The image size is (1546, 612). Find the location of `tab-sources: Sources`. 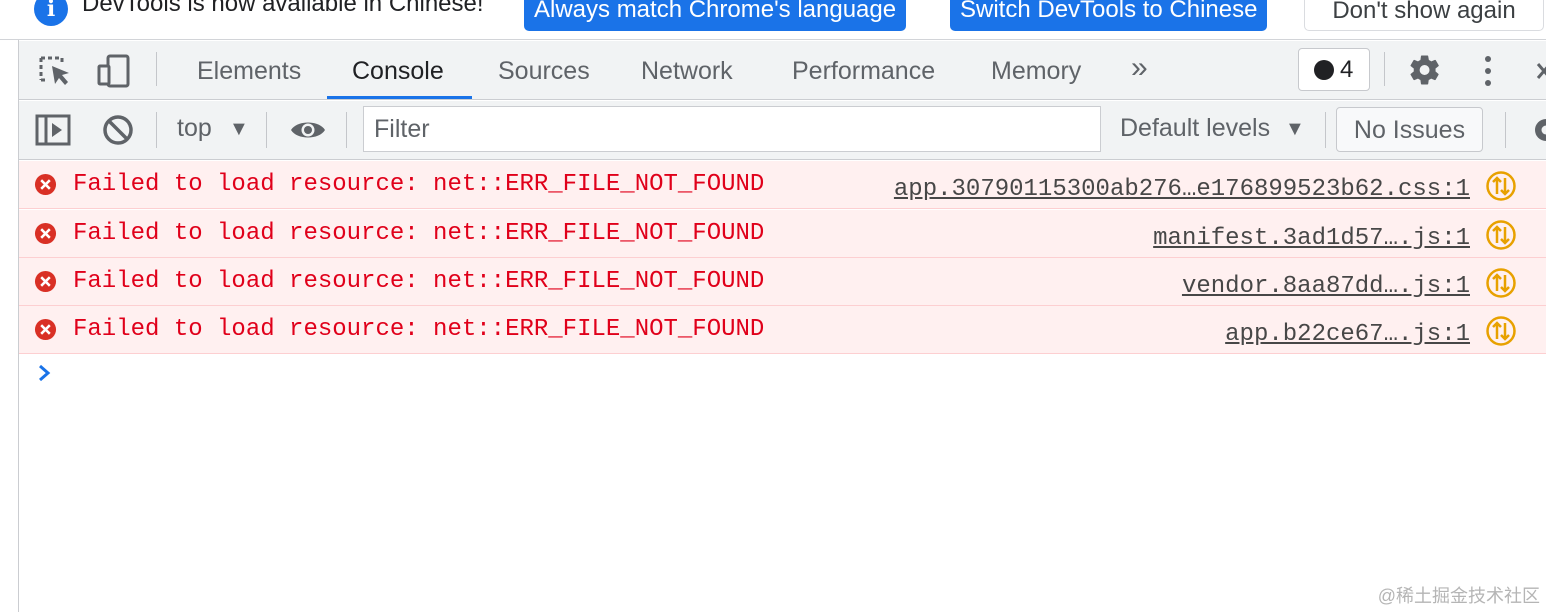

tab-sources: Sources is located at coordinates (544, 70).